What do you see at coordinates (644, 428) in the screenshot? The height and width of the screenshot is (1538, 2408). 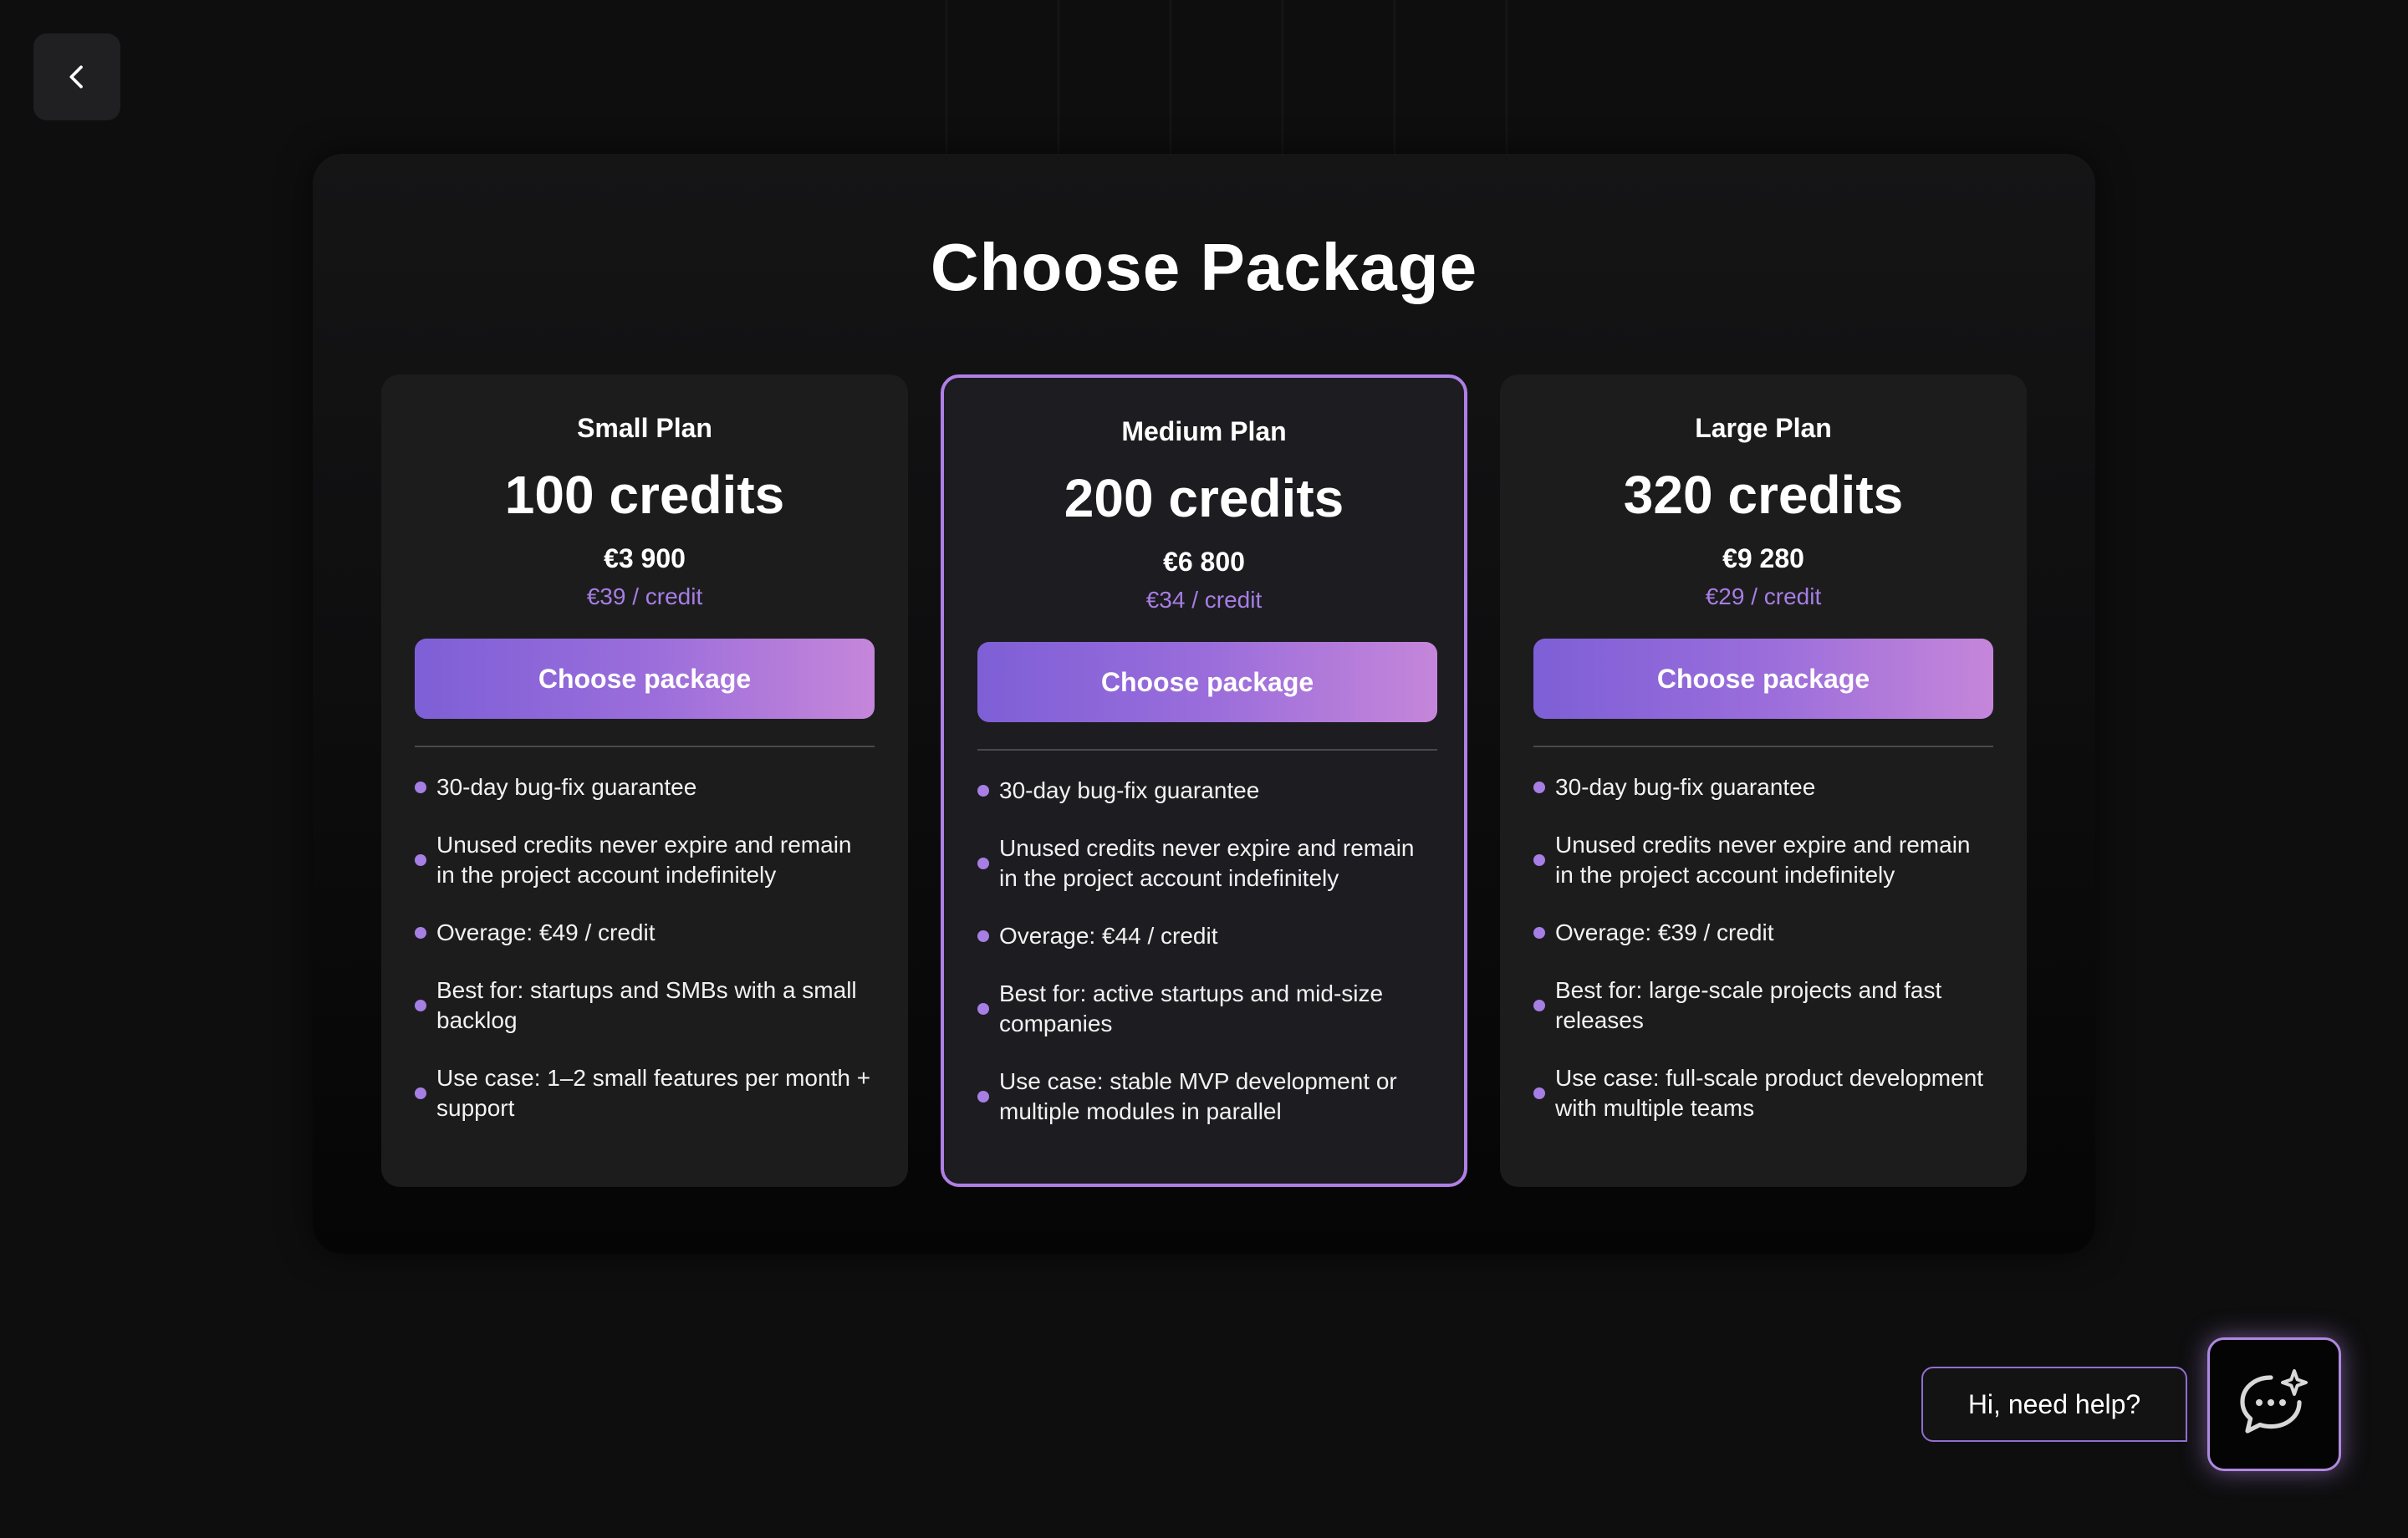 I see `plan-name: Small Plan` at bounding box center [644, 428].